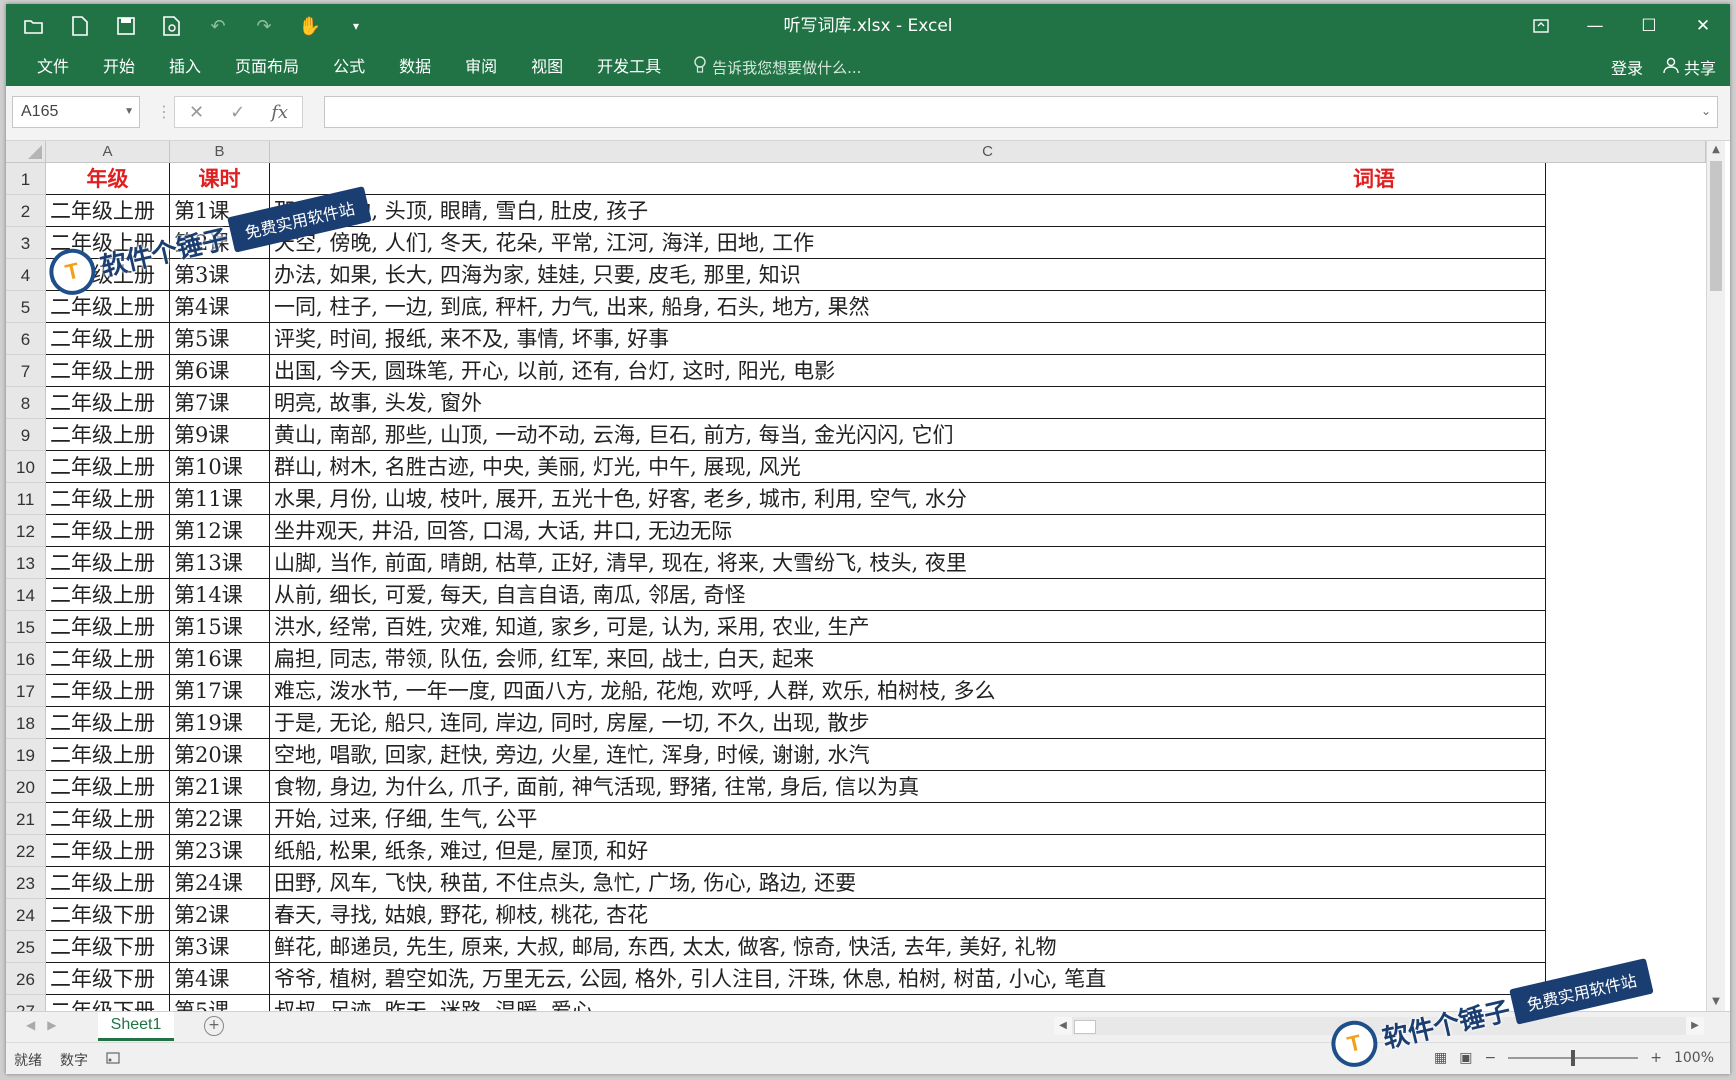 This screenshot has height=1080, width=1736. I want to click on cell-words: 办法, 如果, 长大, 四海为家, 娃娃, 只要, 皮毛, 那里, 知识, so click(908, 275).